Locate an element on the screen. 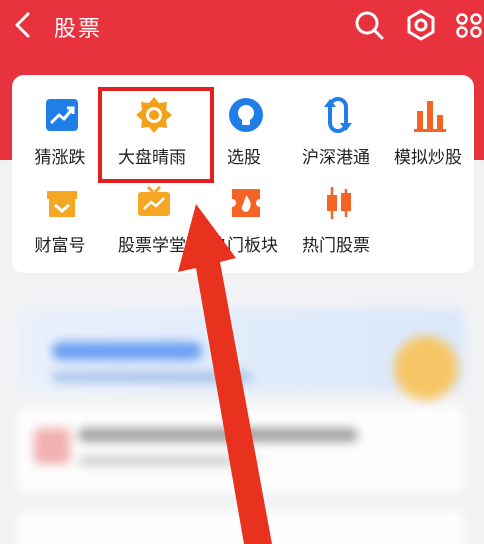 The image size is (484, 544). list-item-thumb is located at coordinates (52, 446).